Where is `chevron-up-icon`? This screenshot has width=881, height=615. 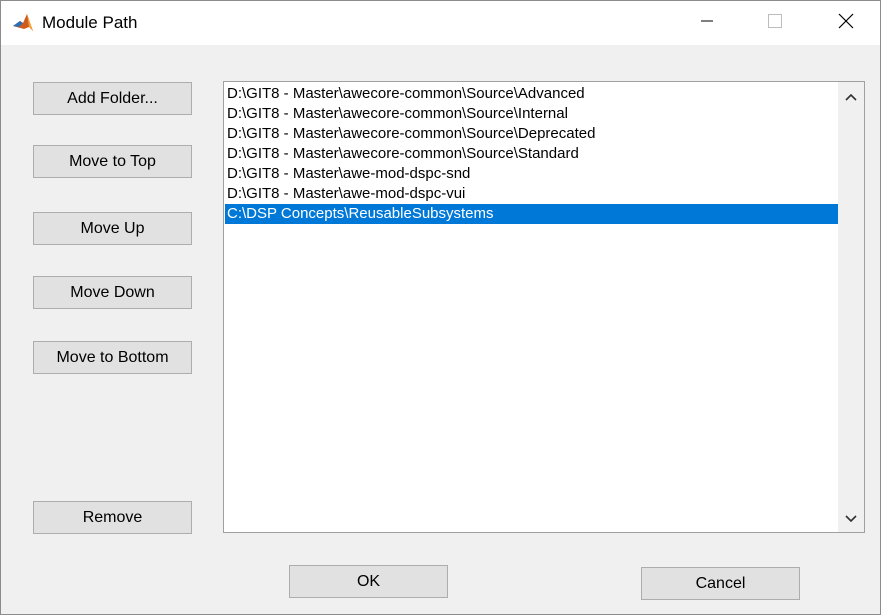 chevron-up-icon is located at coordinates (851, 97).